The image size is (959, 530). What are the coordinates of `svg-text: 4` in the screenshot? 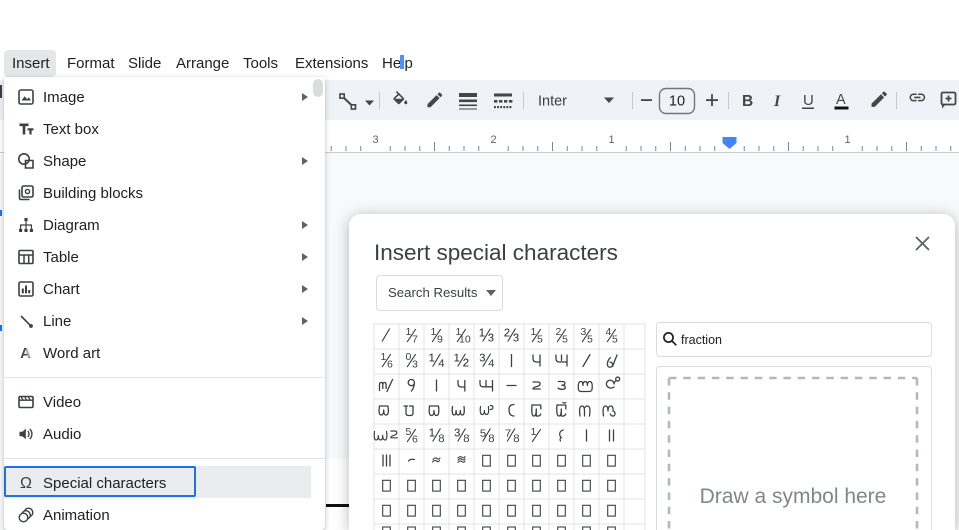 It's located at (608, 332).